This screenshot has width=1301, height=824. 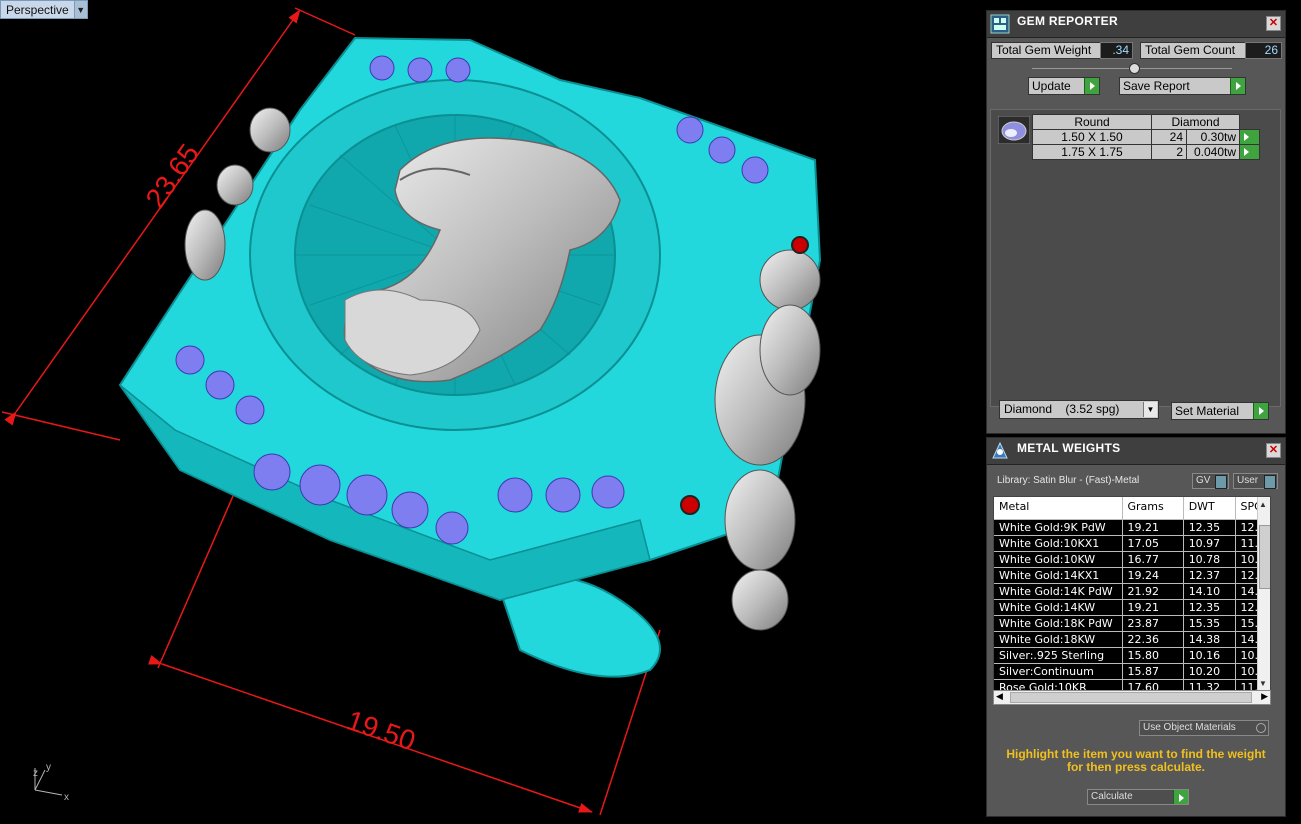 What do you see at coordinates (1138, 797) in the screenshot?
I see `calculate-button: Calculate` at bounding box center [1138, 797].